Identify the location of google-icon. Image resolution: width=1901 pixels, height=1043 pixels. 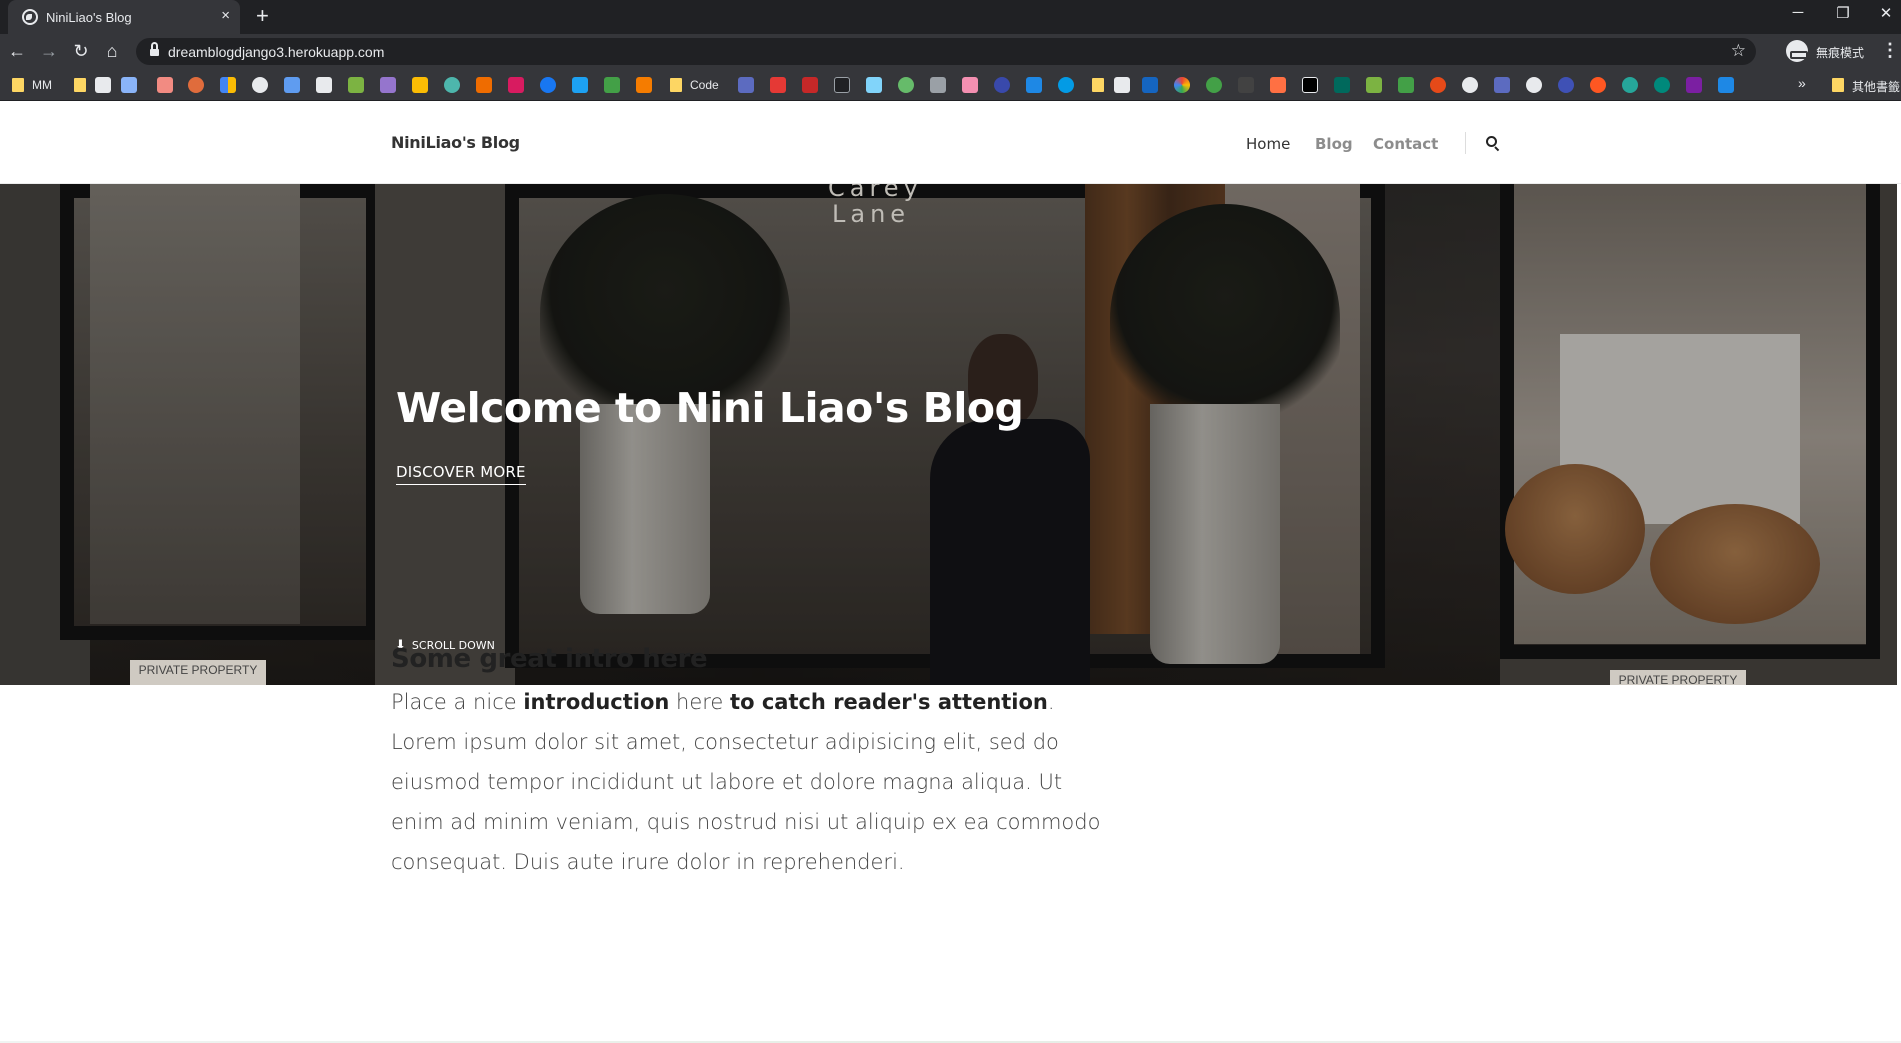
(1534, 85).